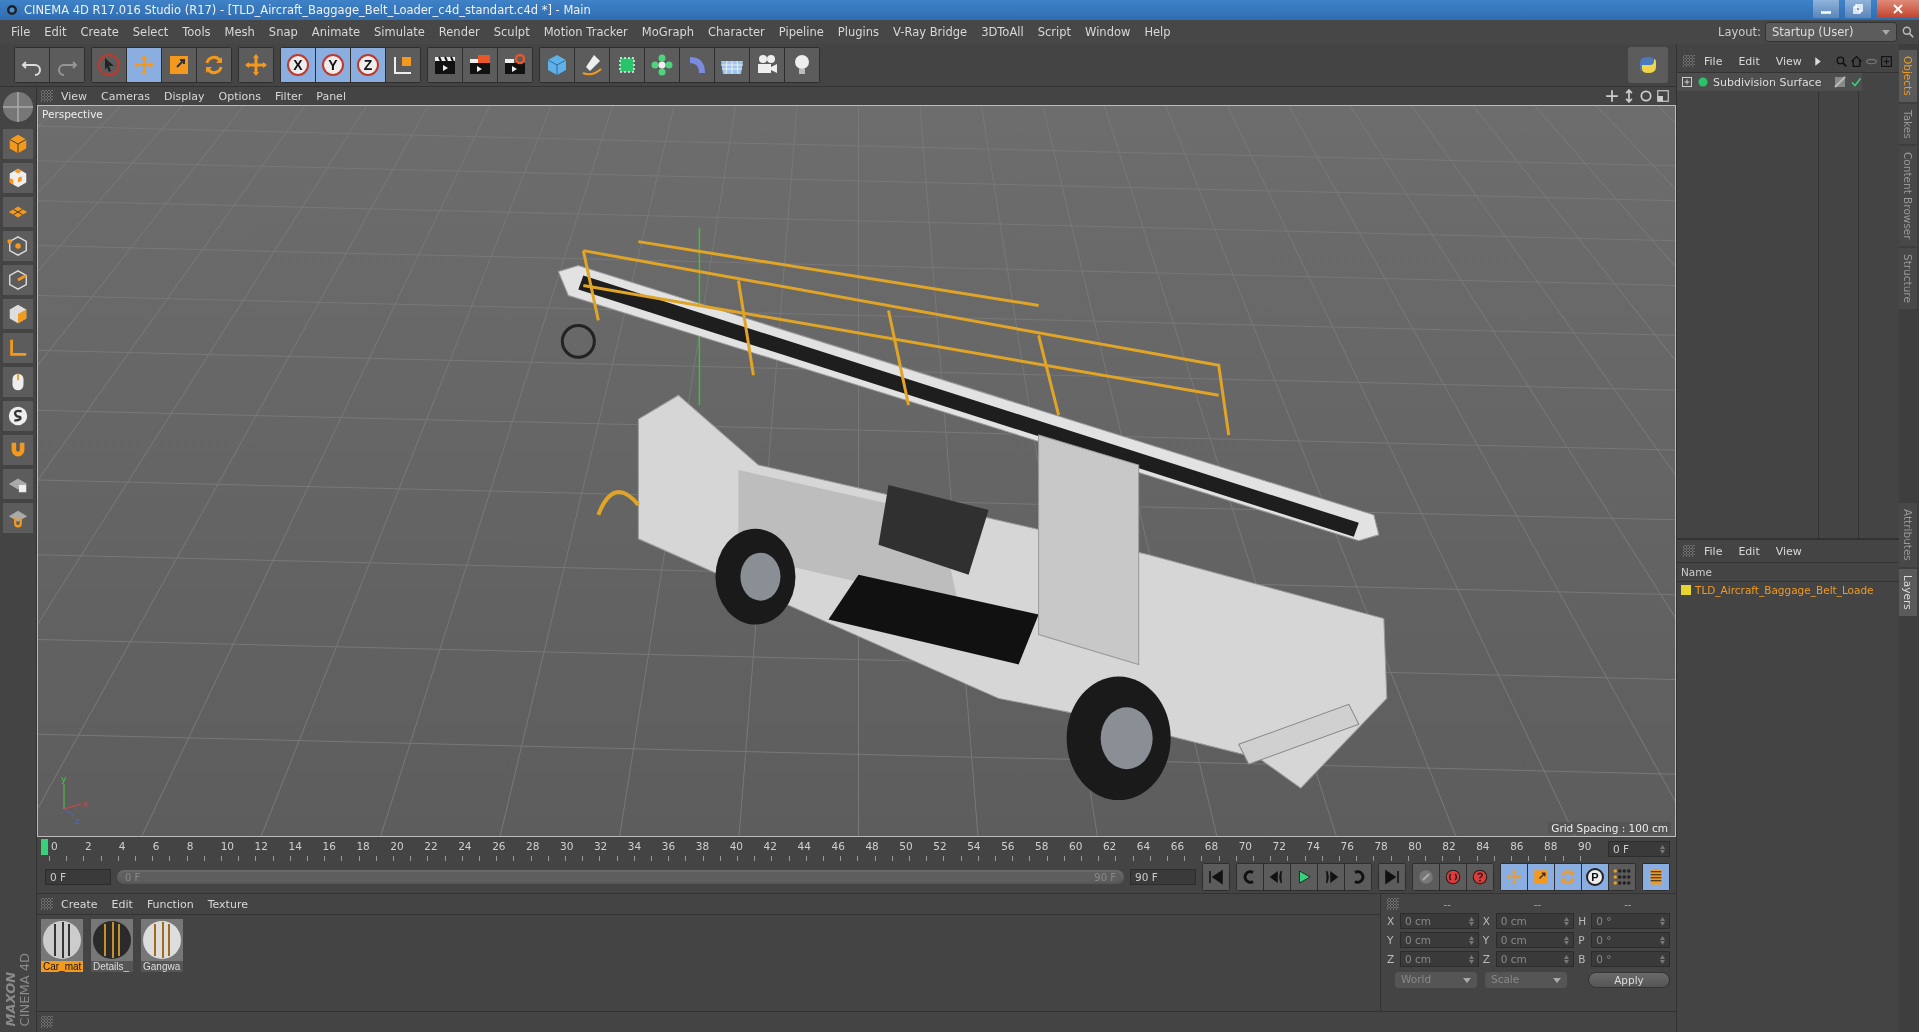  What do you see at coordinates (32, 65) in the screenshot?
I see `undo-tool-button` at bounding box center [32, 65].